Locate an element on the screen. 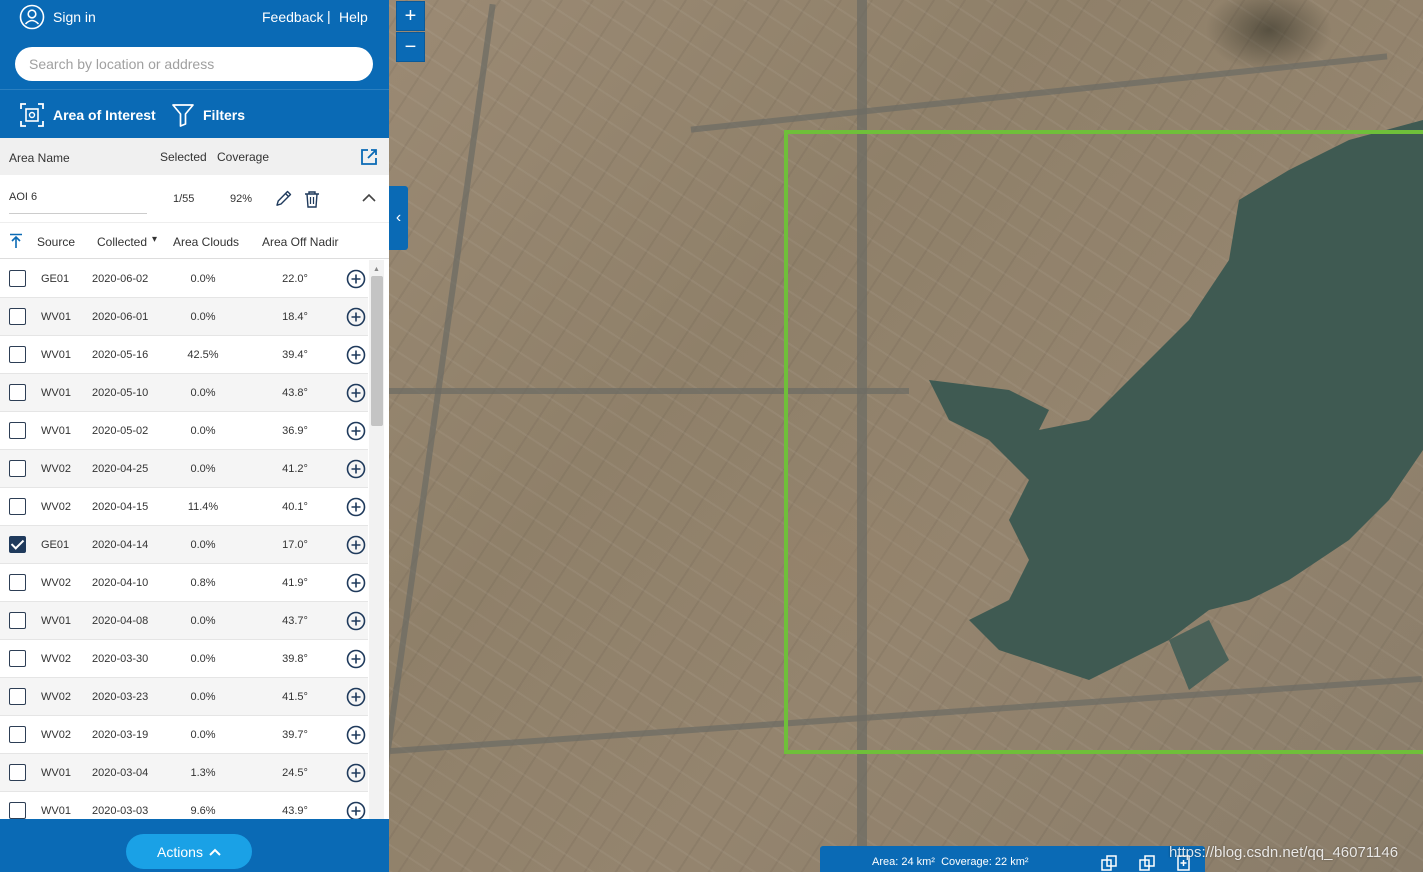 This screenshot has width=1423, height=872. table-row: WV02 2020-04-10 0.8% 41.9° is located at coordinates (184, 583).